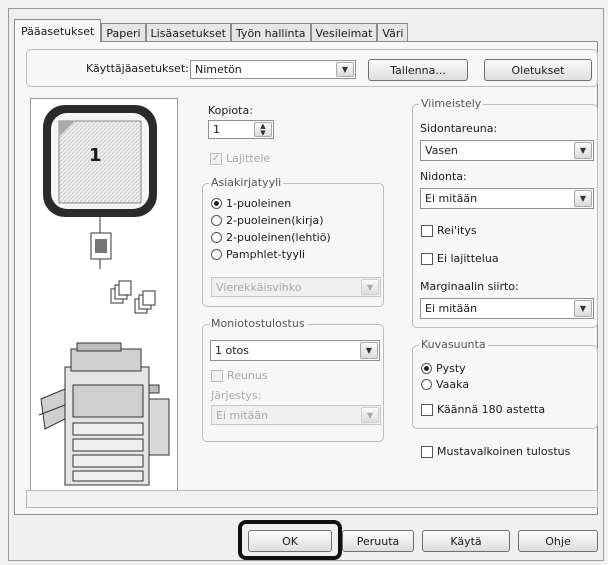  I want to click on border-checkbox: Reunus, so click(239, 375).